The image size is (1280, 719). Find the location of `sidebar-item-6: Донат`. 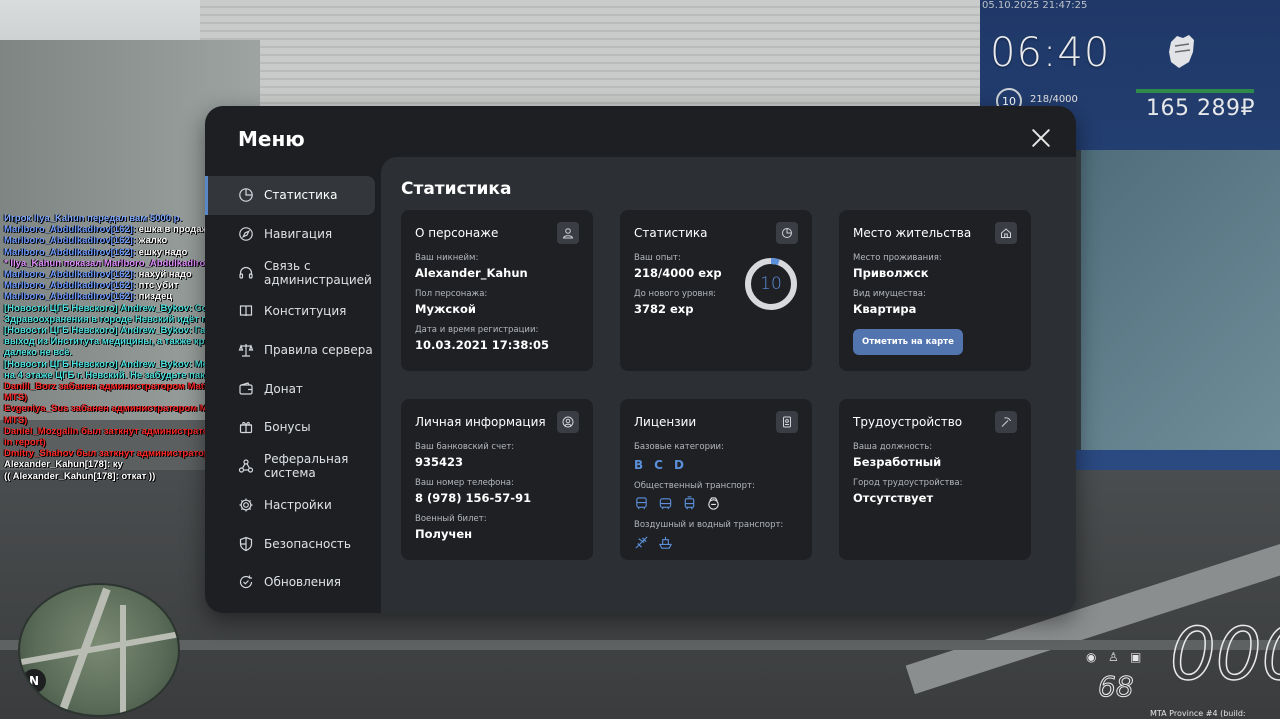

sidebar-item-6: Донат is located at coordinates (293, 388).